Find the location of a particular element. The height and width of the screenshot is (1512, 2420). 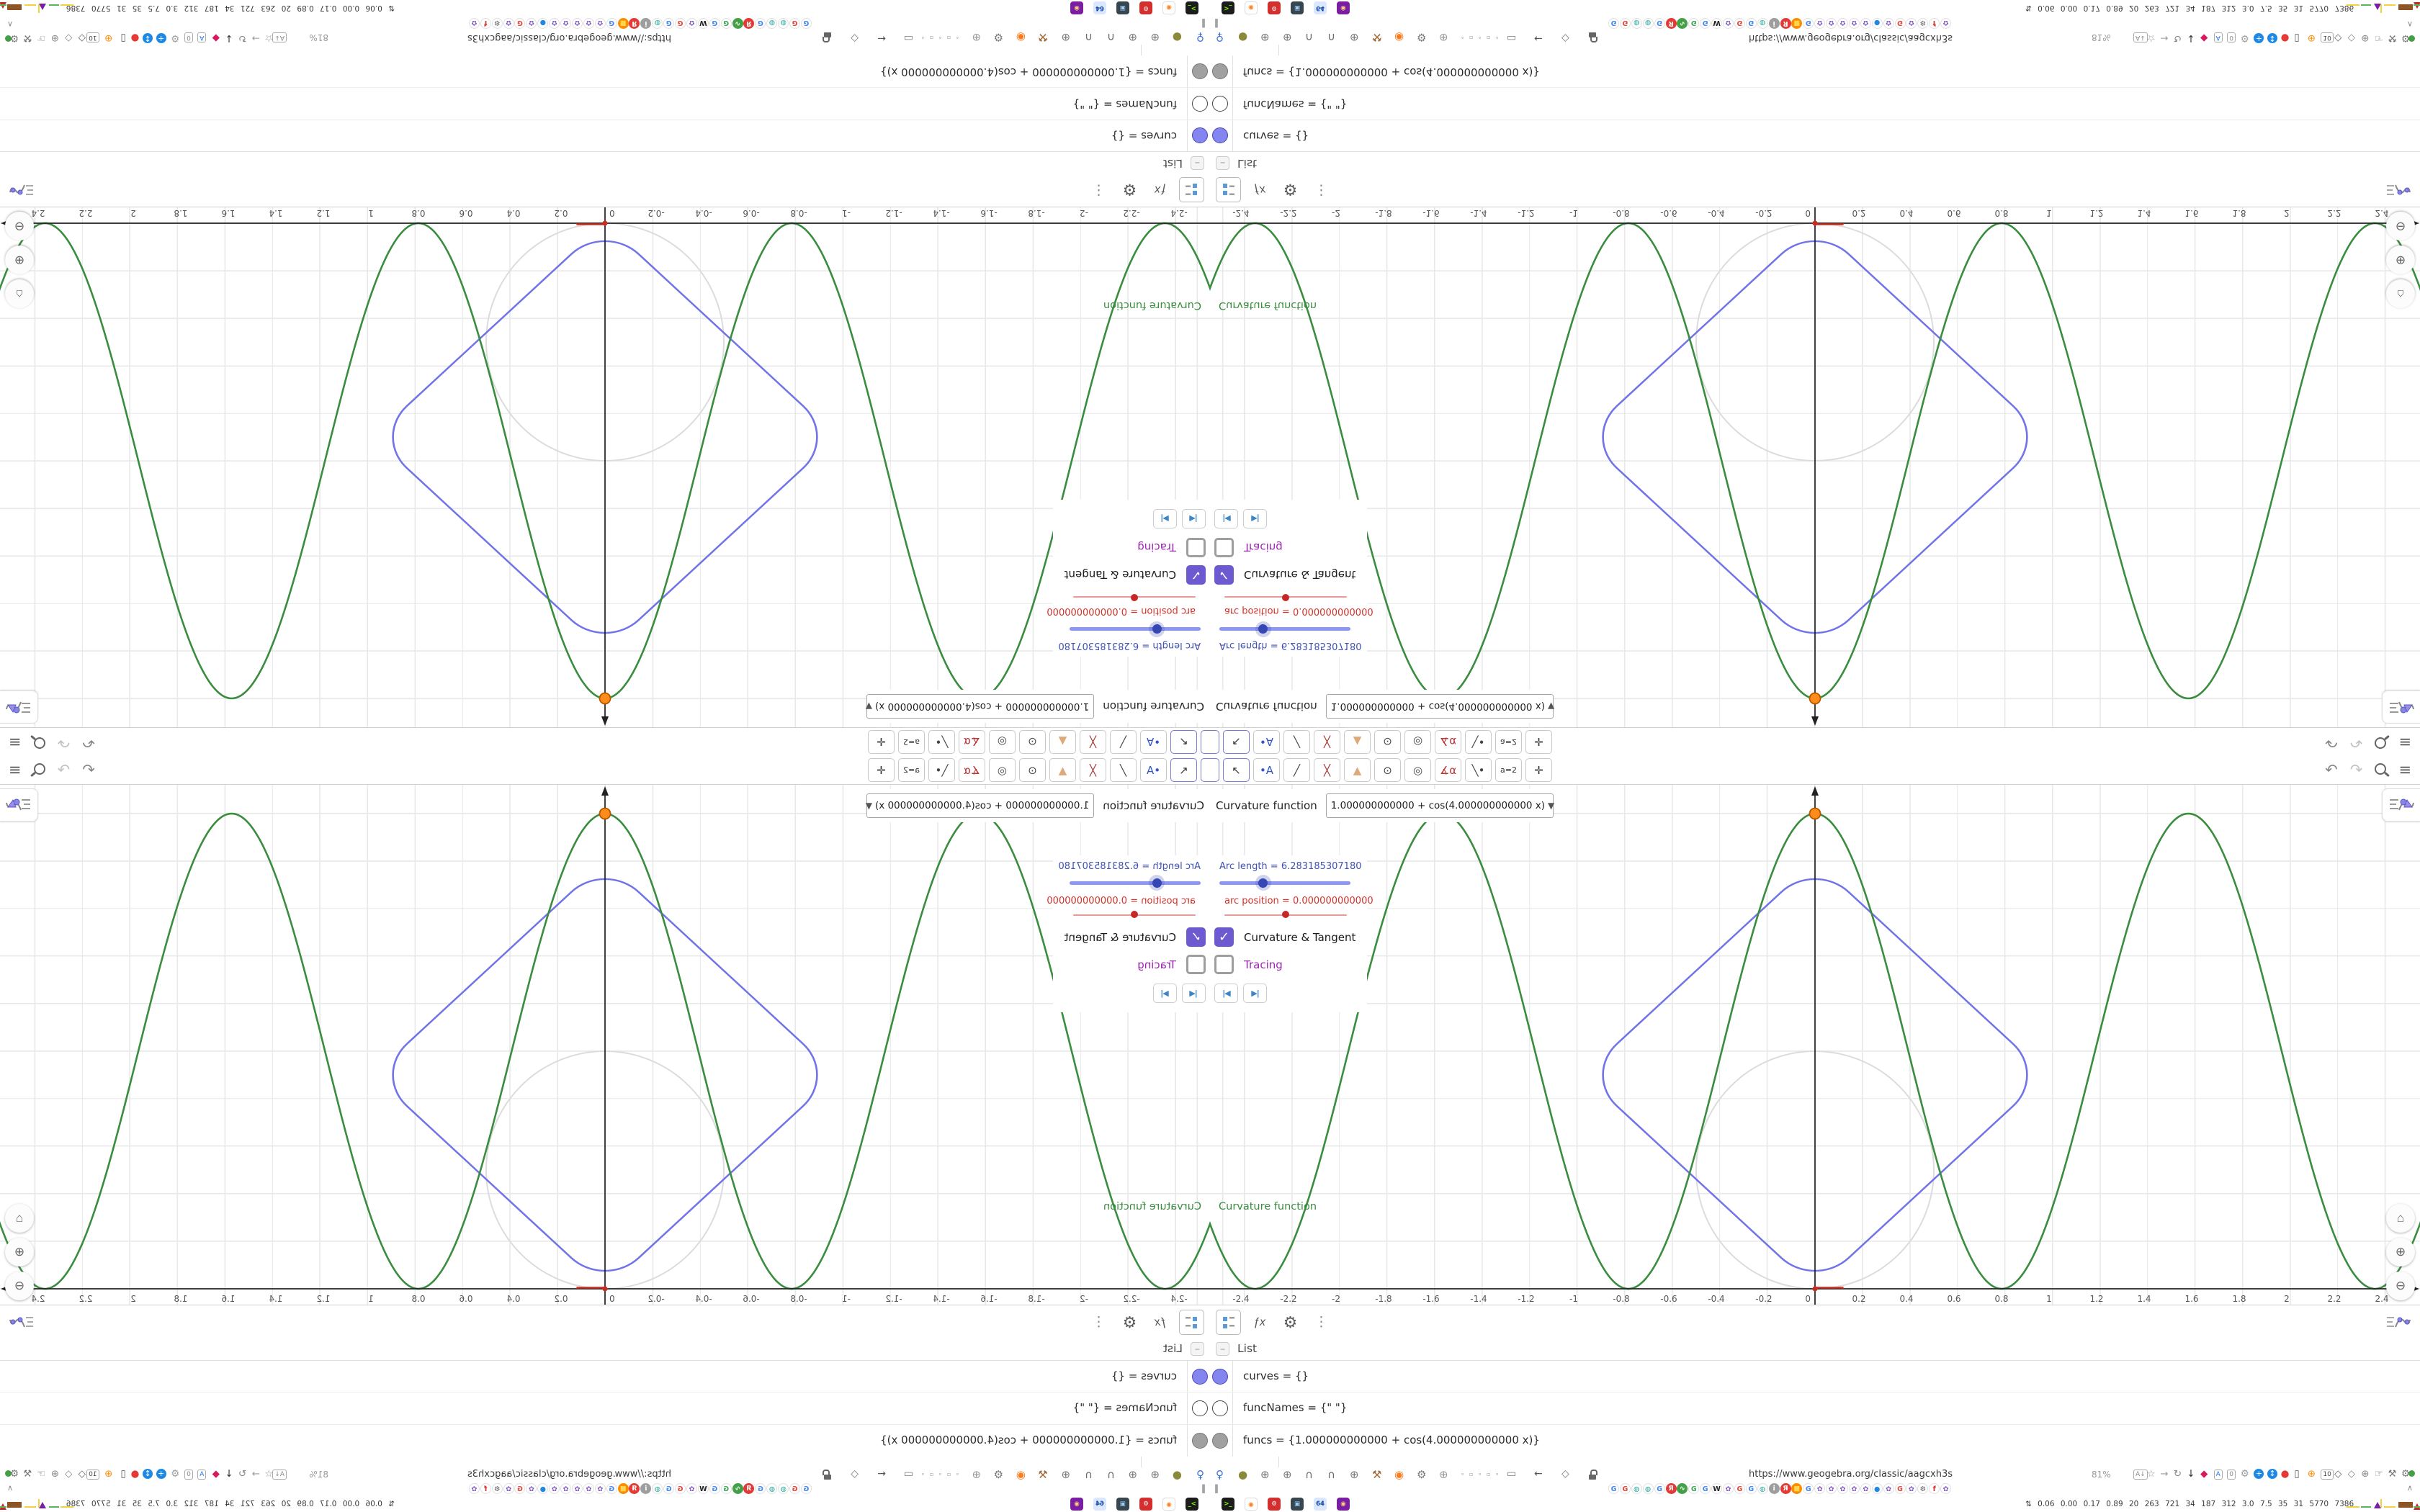

tool-button-reflect-tool: ╲• is located at coordinates (1478, 742).